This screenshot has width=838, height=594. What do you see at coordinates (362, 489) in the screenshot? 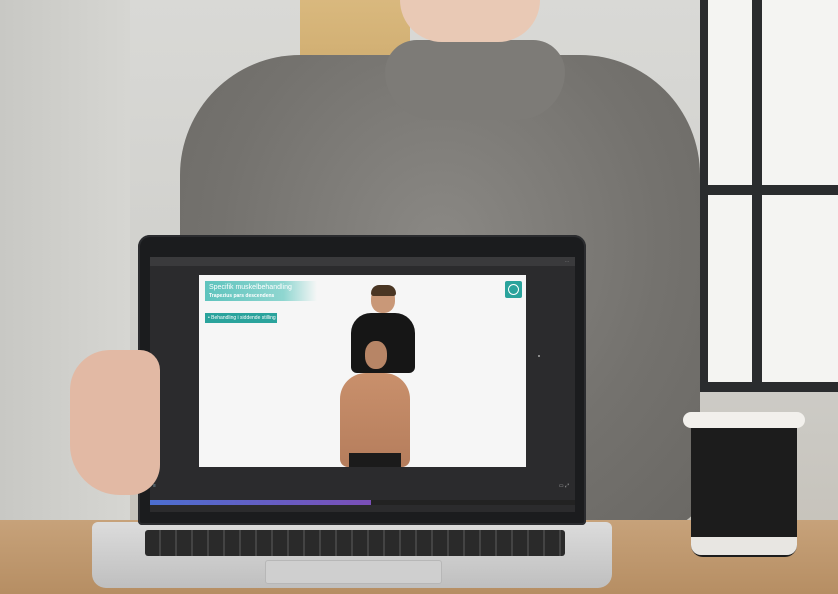
I see `player-controls: ≡ ▭ ⤢` at bounding box center [362, 489].